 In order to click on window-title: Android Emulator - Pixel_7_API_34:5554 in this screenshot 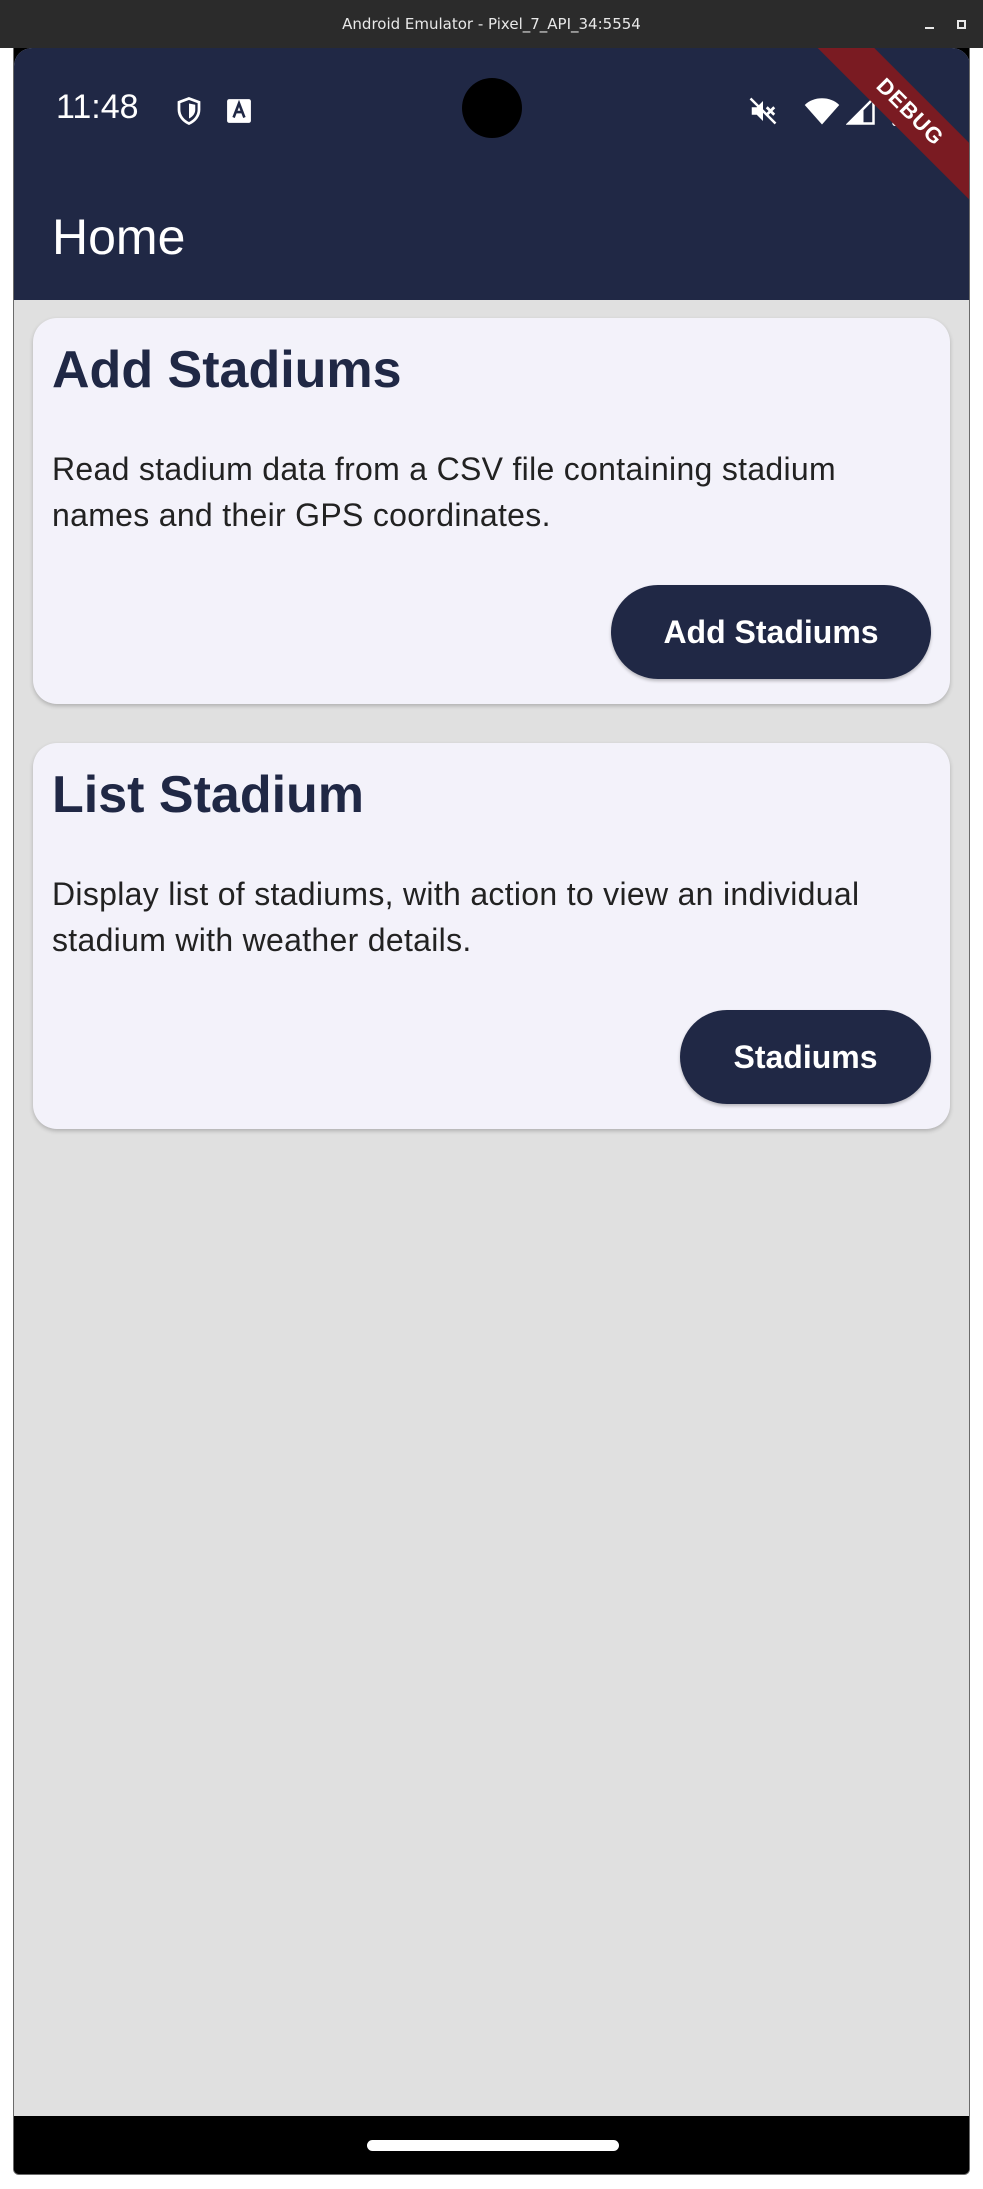, I will do `click(491, 24)`.